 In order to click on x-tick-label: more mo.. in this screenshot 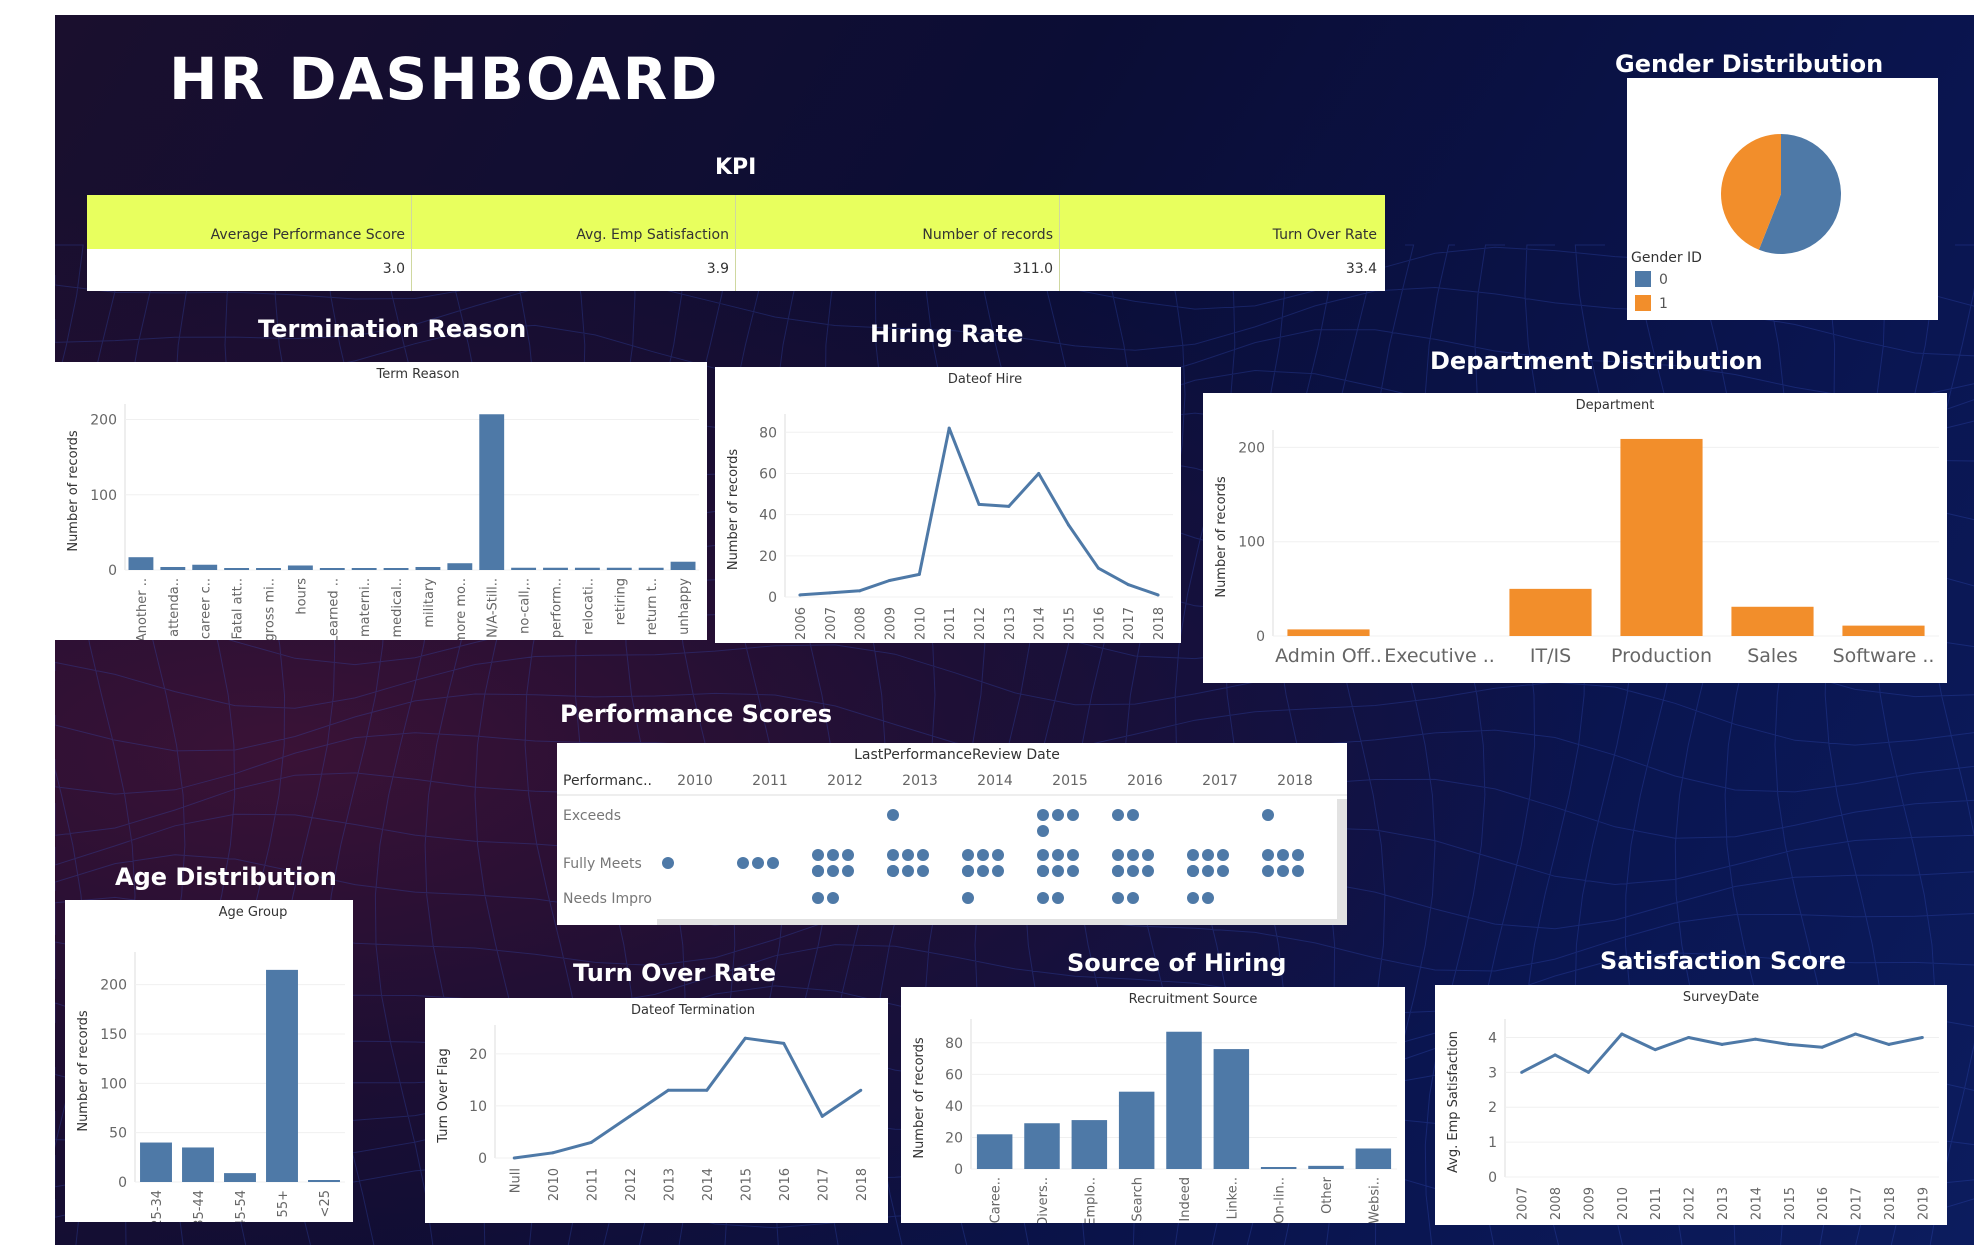, I will do `click(461, 609)`.